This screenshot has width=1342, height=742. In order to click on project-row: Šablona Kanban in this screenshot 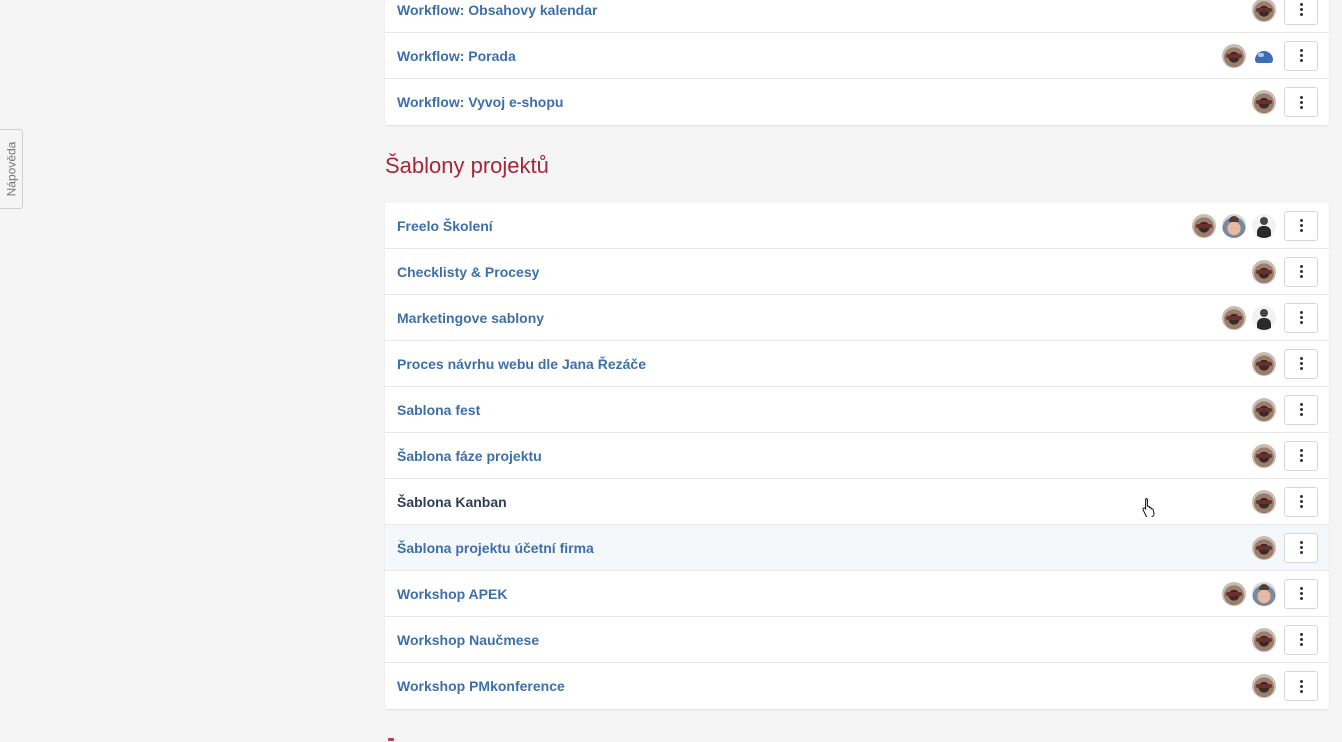, I will do `click(857, 502)`.